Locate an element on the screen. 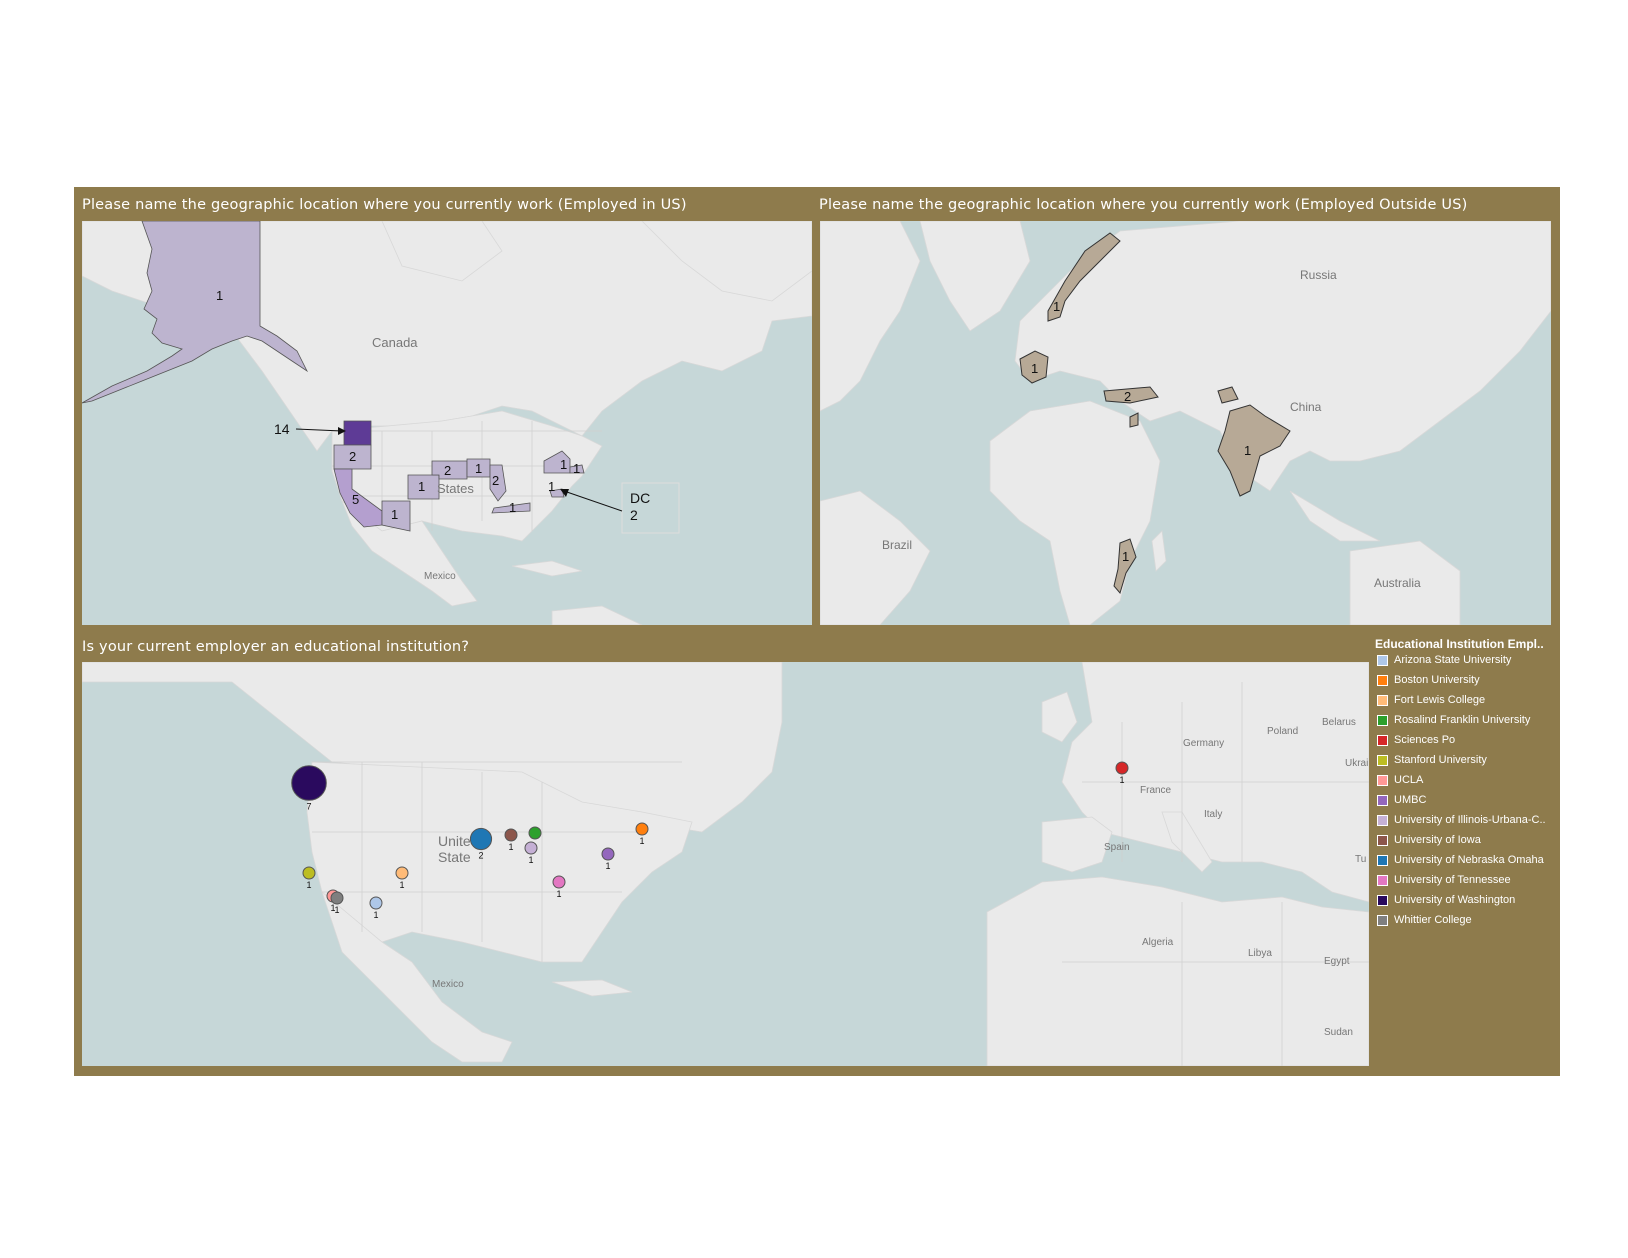  land-africa is located at coordinates (1075, 512).